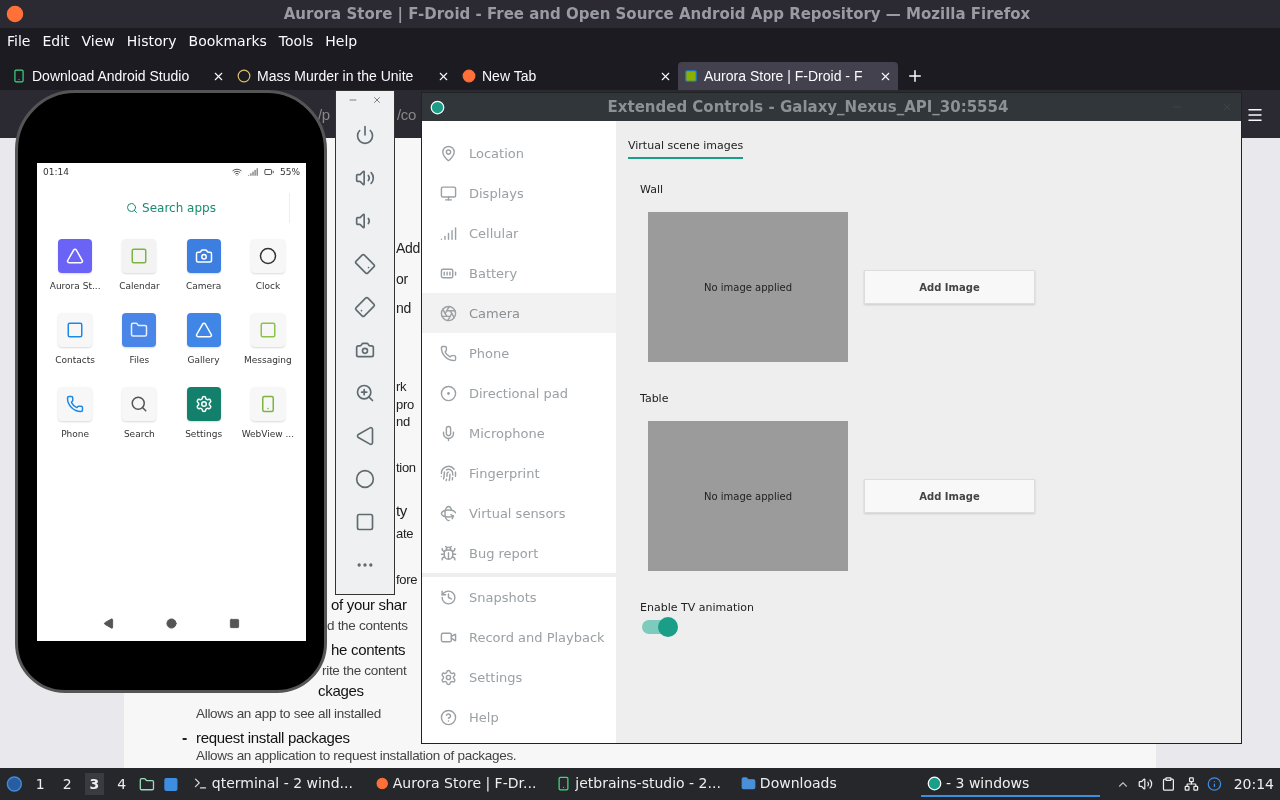  What do you see at coordinates (408, 248) in the screenshot?
I see `page-text: Add` at bounding box center [408, 248].